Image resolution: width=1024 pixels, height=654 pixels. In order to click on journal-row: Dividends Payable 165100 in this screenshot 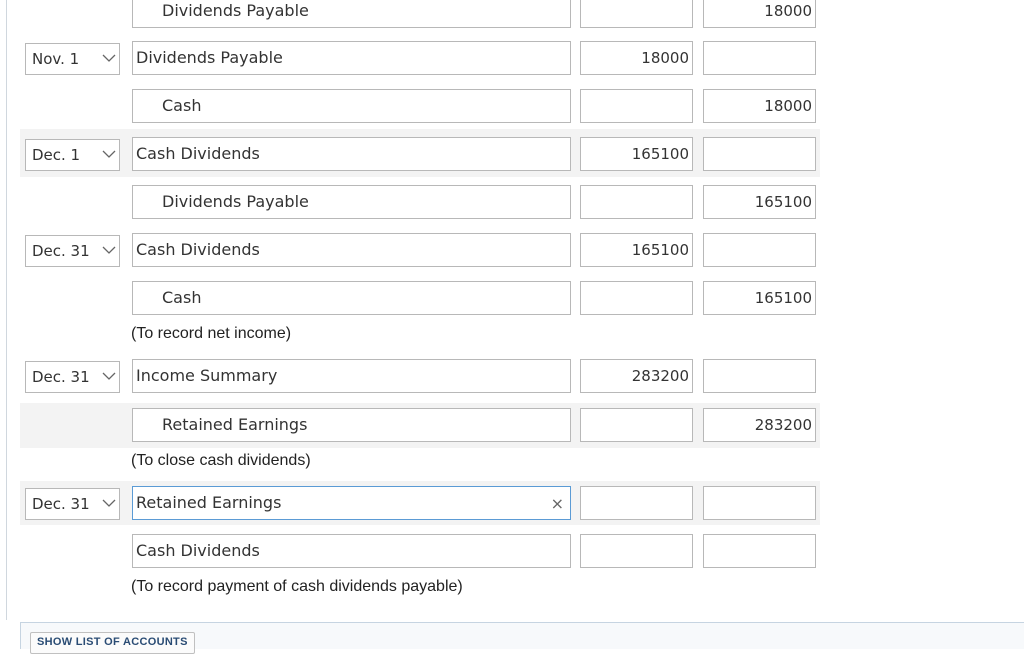, I will do `click(512, 207)`.